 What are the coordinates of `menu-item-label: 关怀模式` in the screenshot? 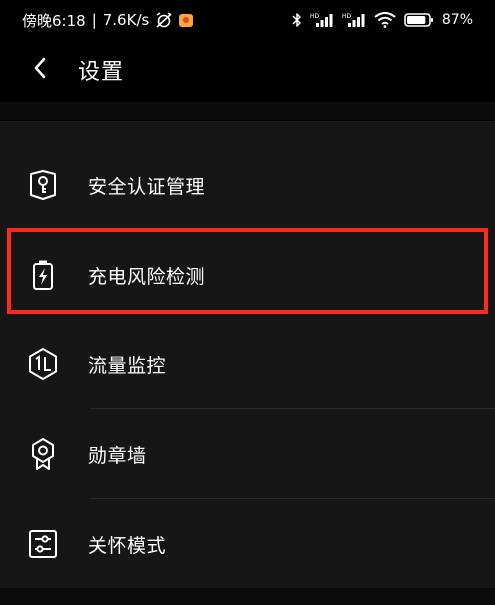 It's located at (127, 545).